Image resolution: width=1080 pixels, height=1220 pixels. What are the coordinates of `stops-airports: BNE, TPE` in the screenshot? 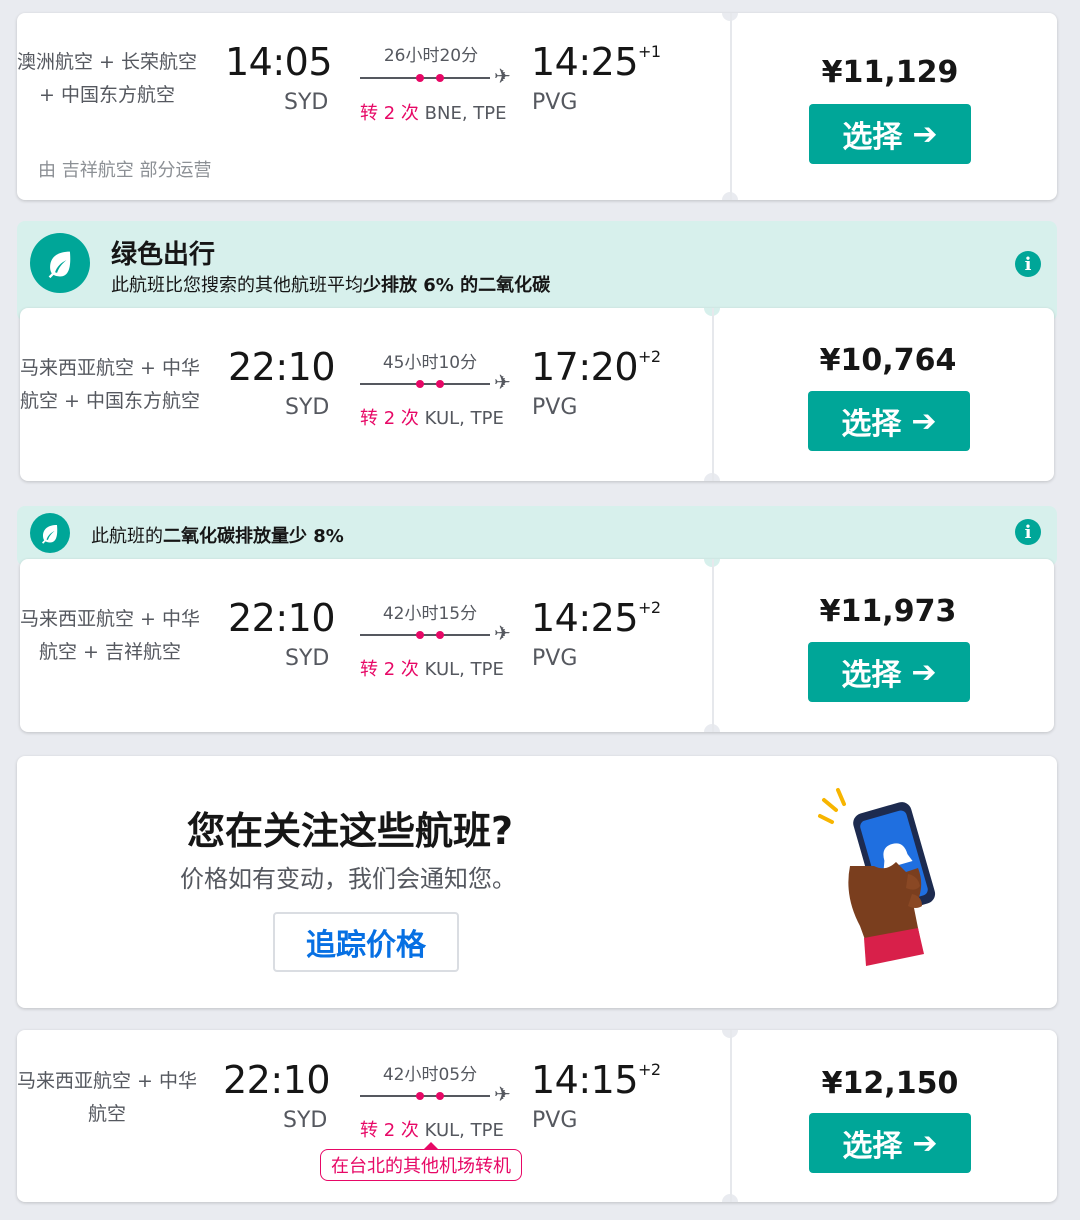 It's located at (465, 113).